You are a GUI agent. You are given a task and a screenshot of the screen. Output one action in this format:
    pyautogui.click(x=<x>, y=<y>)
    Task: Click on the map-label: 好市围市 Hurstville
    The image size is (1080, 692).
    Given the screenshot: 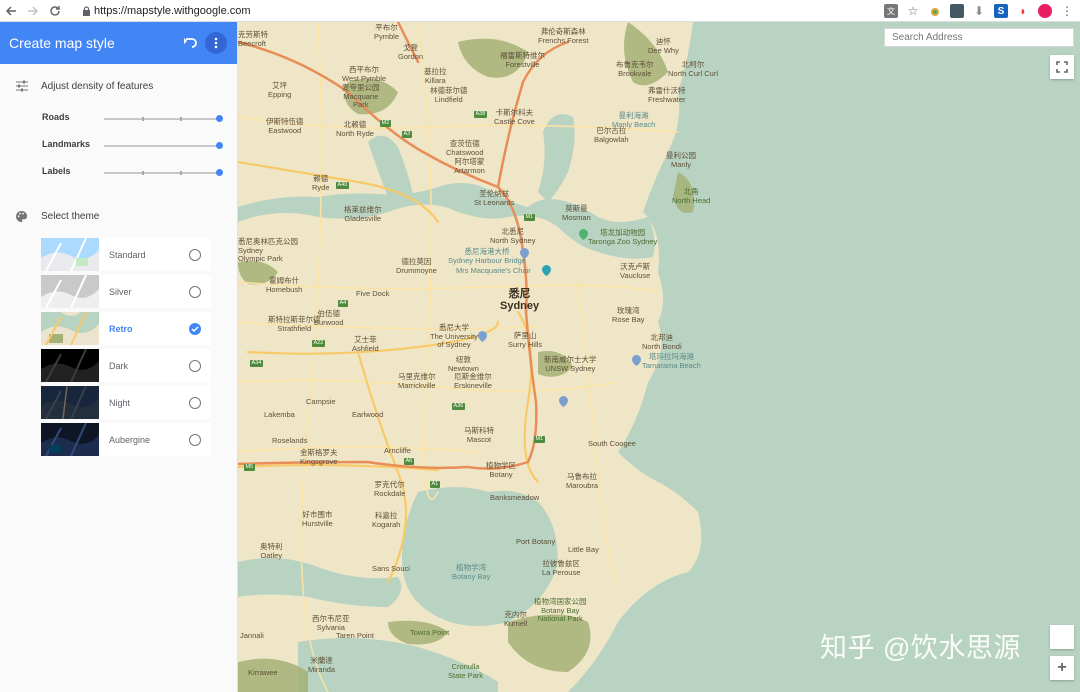 What is the action you would take?
    pyautogui.click(x=317, y=519)
    